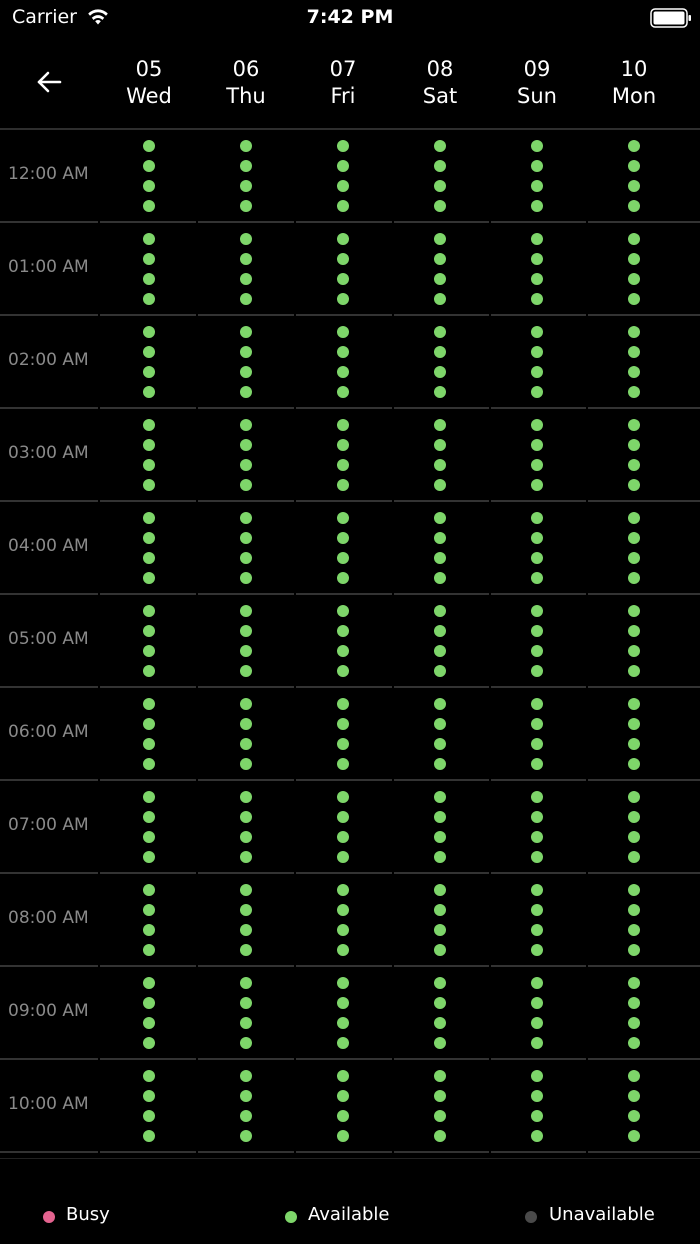  I want to click on day-header-fri: 07 Fri, so click(343, 83).